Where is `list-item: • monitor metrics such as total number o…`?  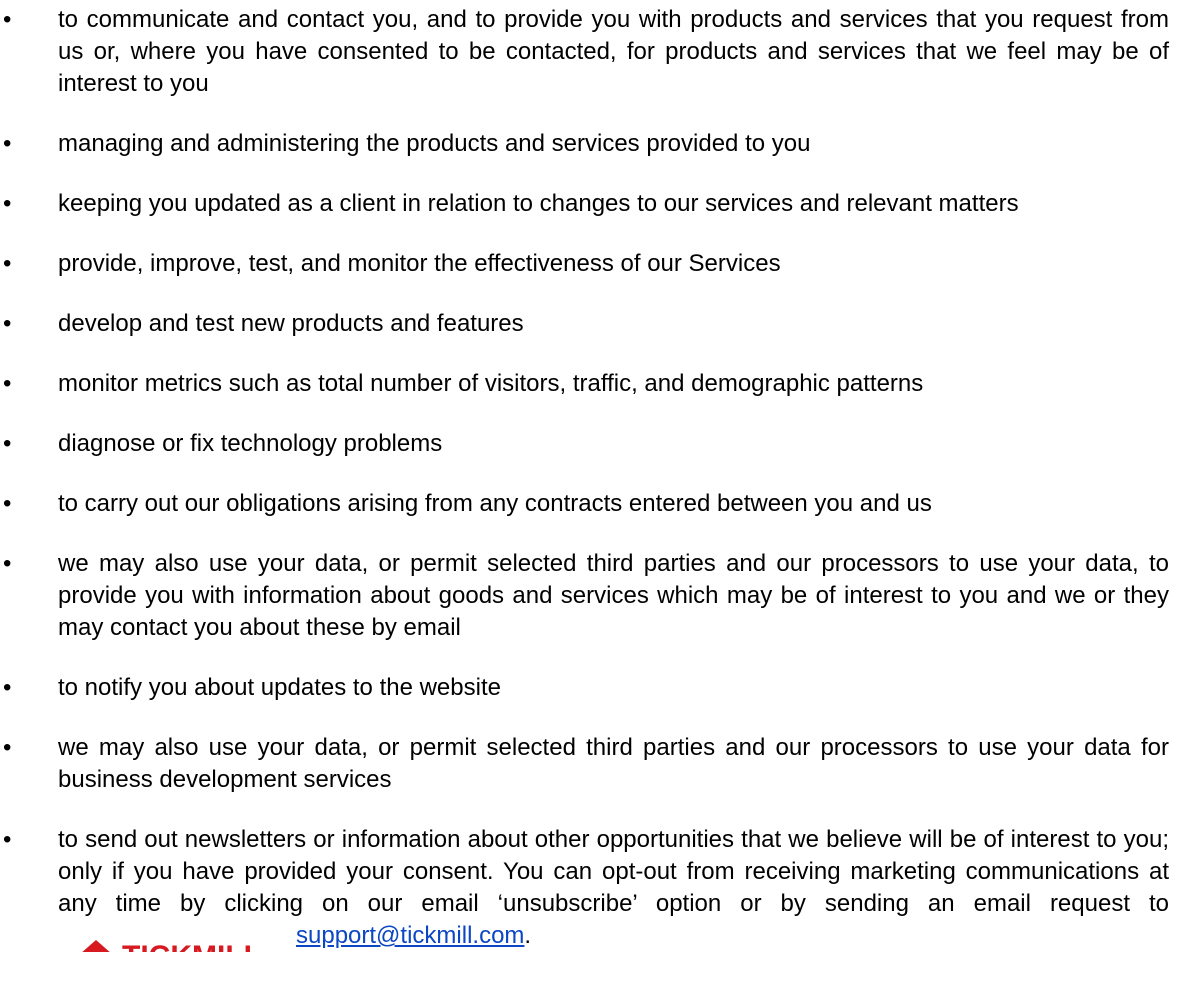
list-item: • monitor metrics such as total number o… is located at coordinates (590, 384).